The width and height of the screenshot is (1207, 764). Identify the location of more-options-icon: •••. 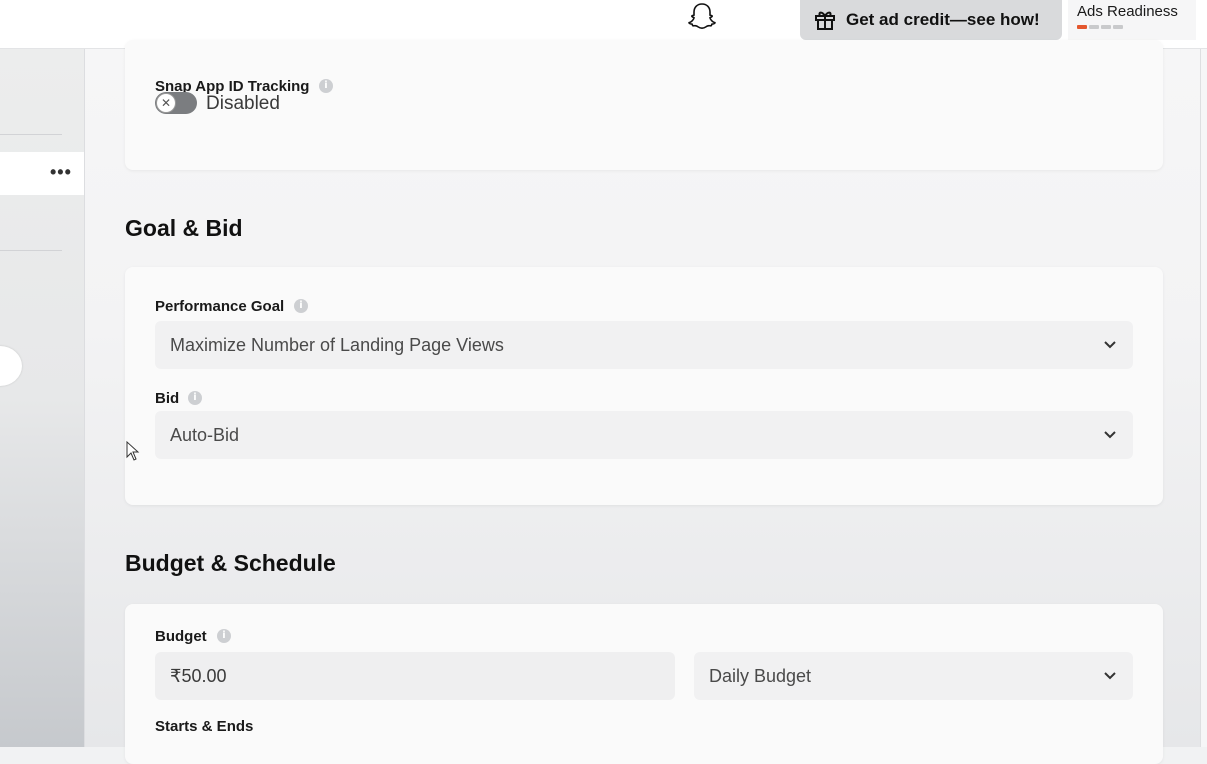
(61, 172).